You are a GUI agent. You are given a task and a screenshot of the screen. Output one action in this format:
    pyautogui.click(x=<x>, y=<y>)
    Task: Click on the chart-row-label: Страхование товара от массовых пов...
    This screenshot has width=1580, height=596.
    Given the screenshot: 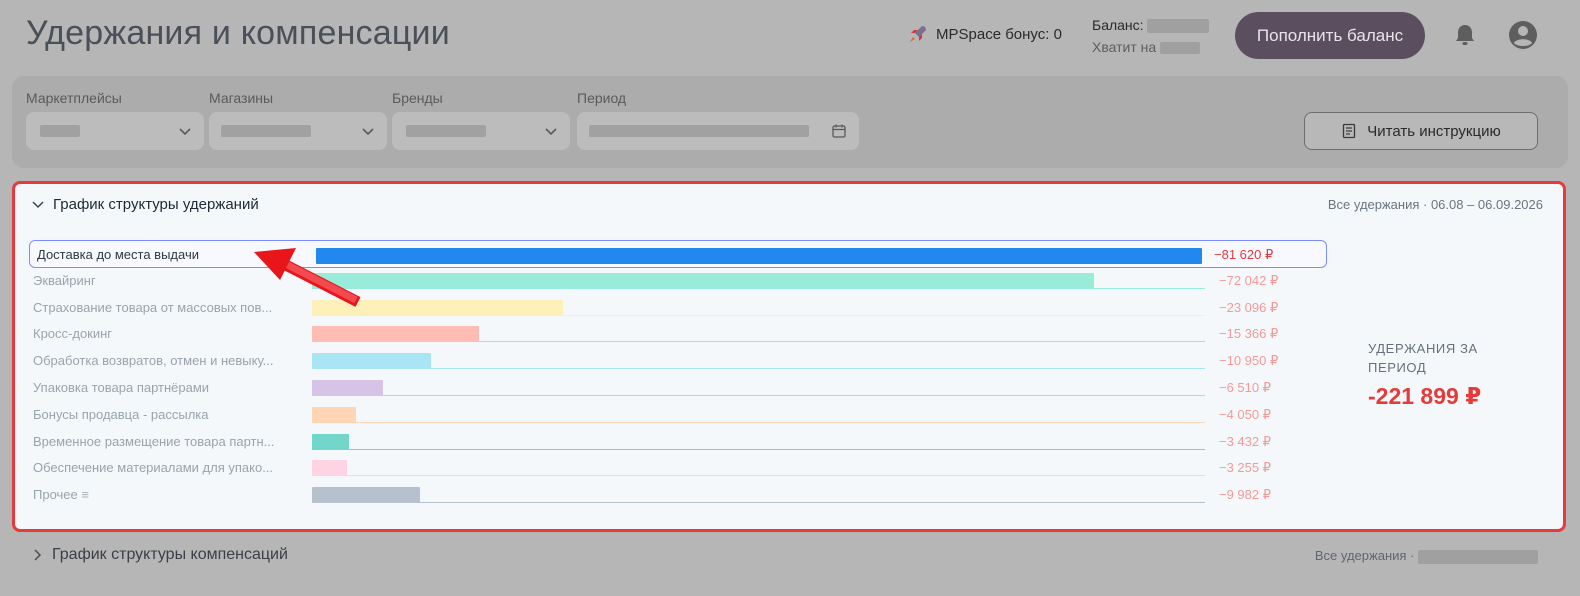 What is the action you would take?
    pyautogui.click(x=153, y=307)
    